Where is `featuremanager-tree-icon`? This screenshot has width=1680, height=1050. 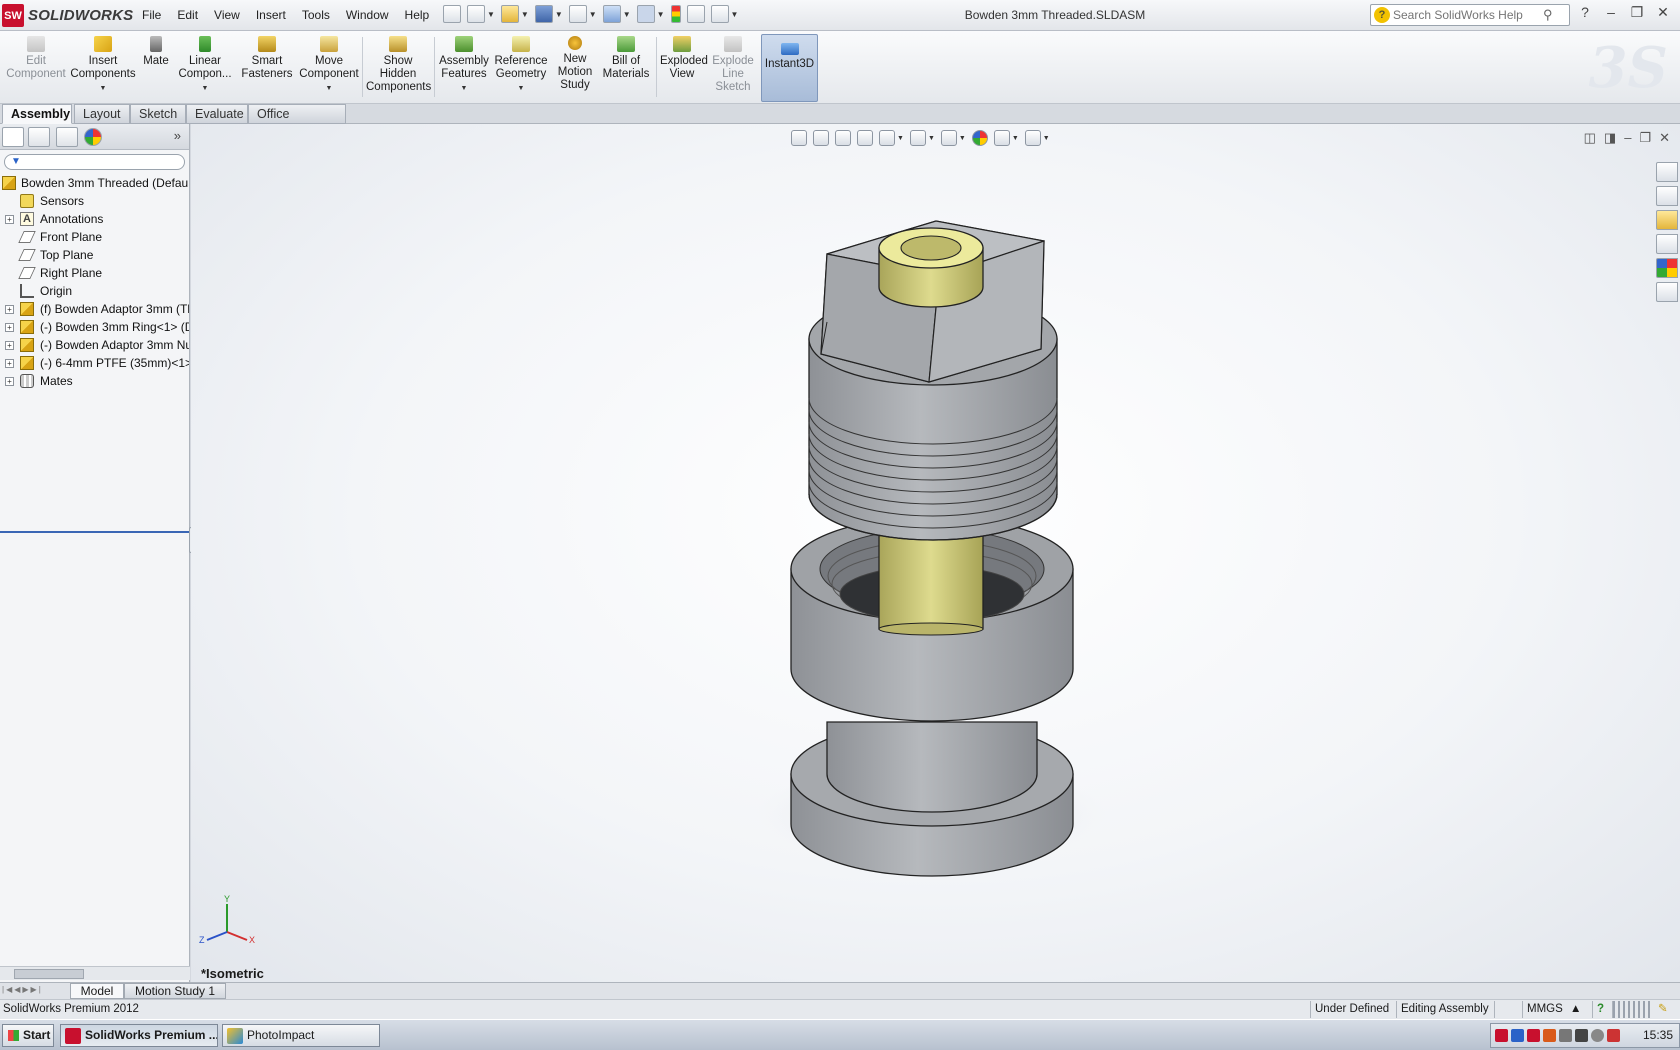
featuremanager-tree-icon is located at coordinates (13, 137).